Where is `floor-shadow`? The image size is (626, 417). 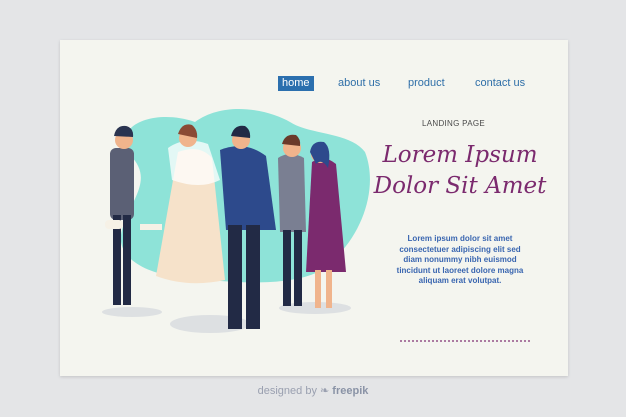
floor-shadow is located at coordinates (132, 312).